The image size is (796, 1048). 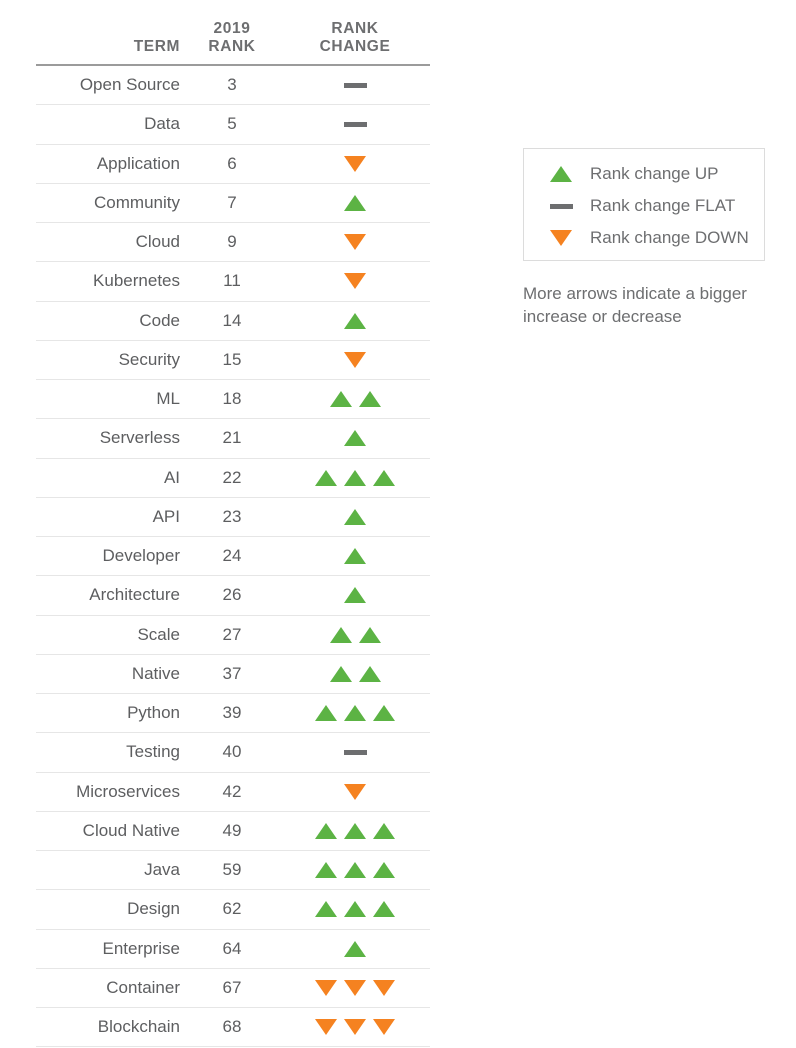 What do you see at coordinates (663, 205) in the screenshot?
I see `legend-item-label: Rank change FLAT` at bounding box center [663, 205].